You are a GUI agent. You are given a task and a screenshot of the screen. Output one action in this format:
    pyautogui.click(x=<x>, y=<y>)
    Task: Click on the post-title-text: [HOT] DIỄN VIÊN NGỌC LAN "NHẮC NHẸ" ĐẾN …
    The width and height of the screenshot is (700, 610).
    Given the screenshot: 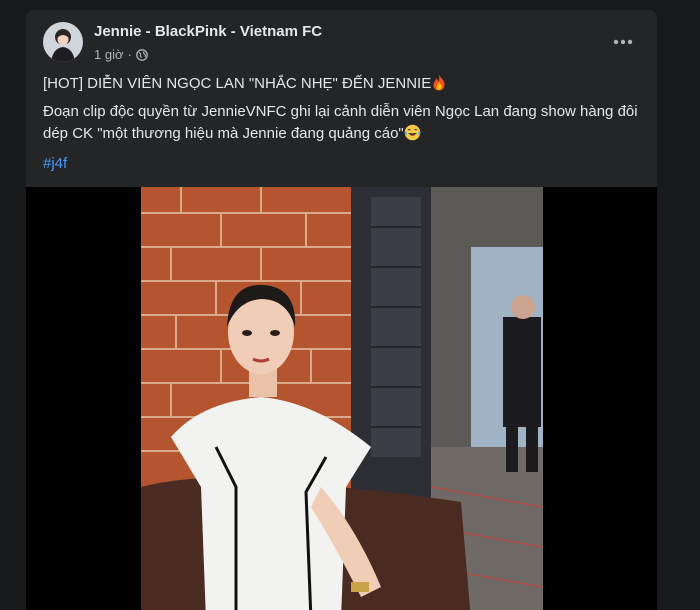 What is the action you would take?
    pyautogui.click(x=237, y=83)
    